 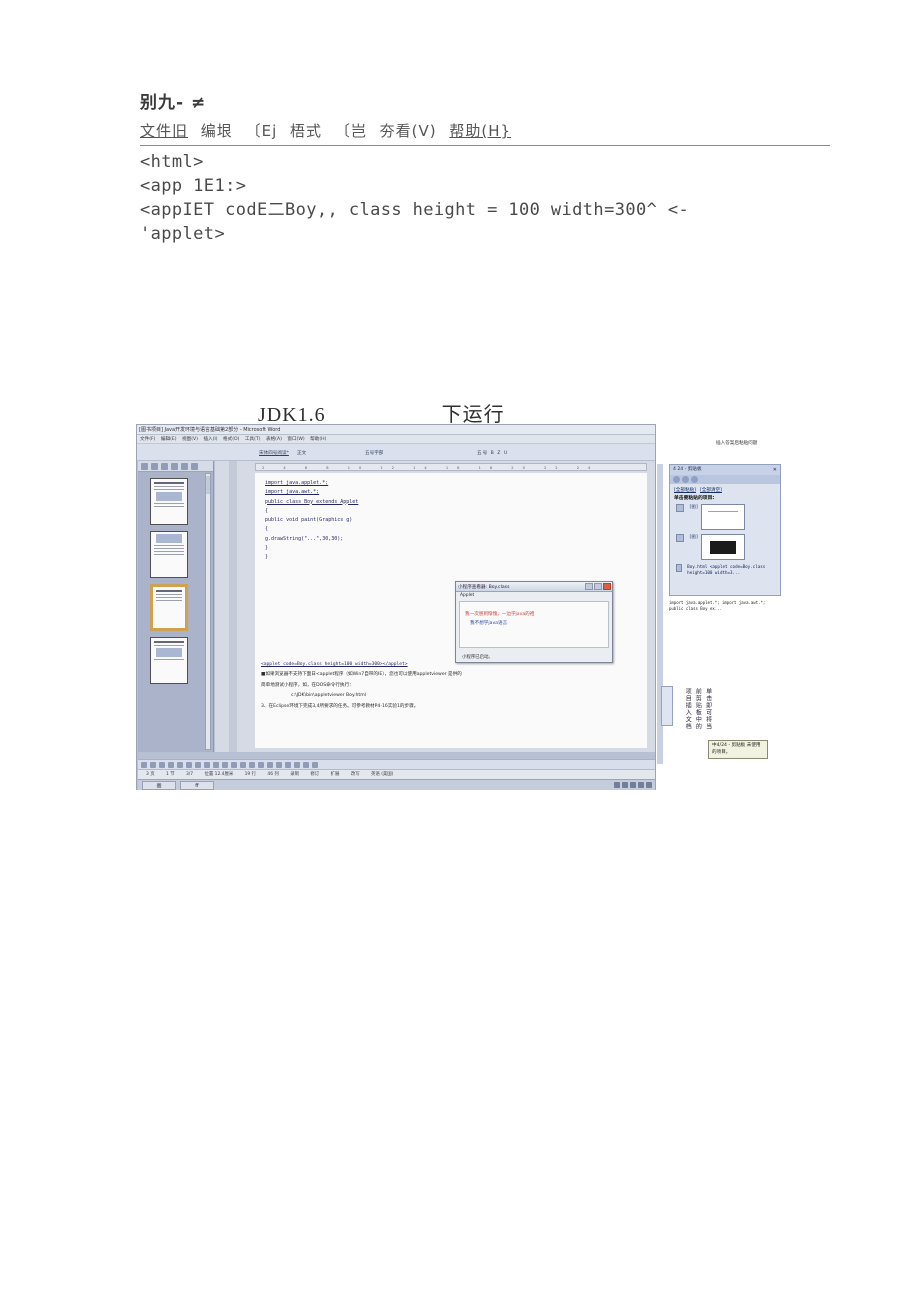 What do you see at coordinates (153, 764) in the screenshot?
I see `select-arrow-icon` at bounding box center [153, 764].